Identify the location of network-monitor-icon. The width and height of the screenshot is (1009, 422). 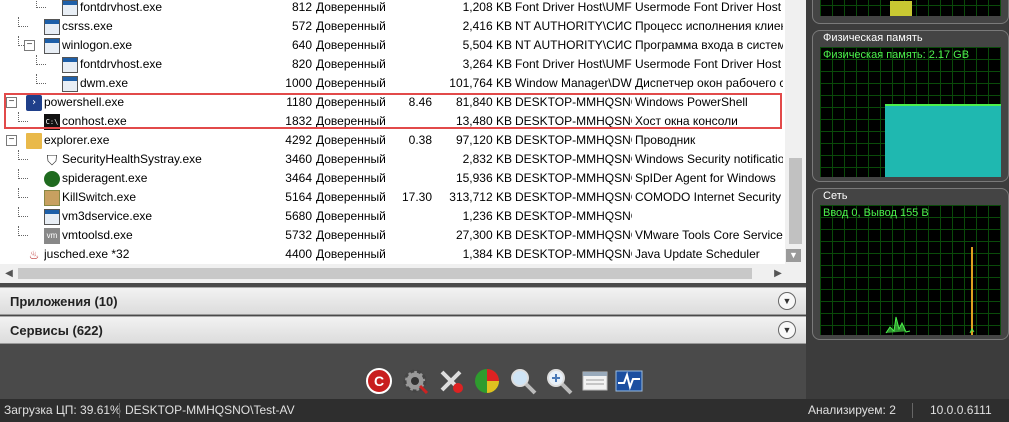
(629, 381).